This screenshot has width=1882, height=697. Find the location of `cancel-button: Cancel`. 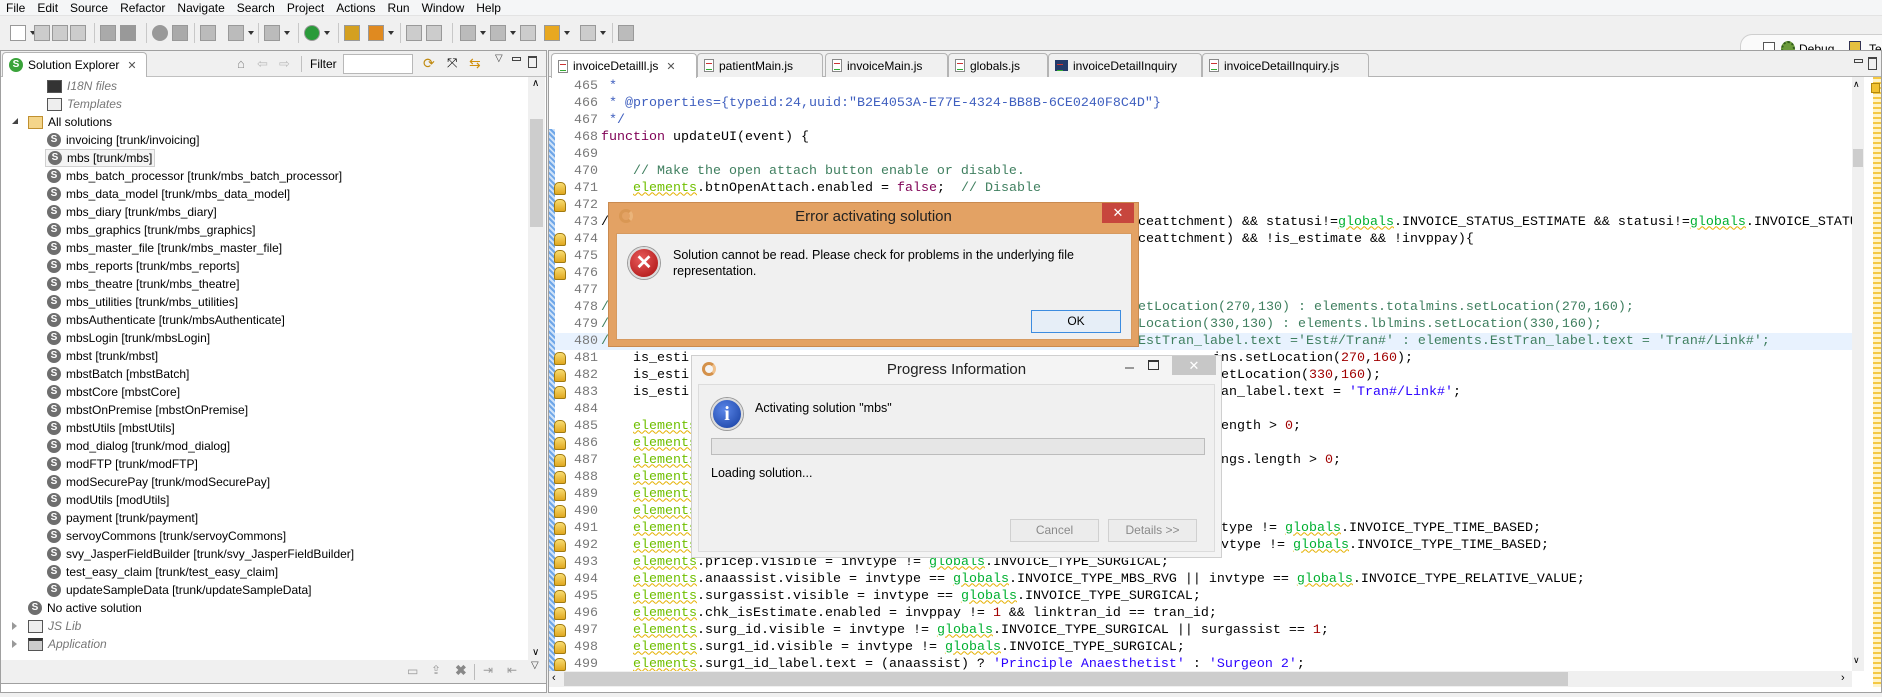

cancel-button: Cancel is located at coordinates (1054, 530).